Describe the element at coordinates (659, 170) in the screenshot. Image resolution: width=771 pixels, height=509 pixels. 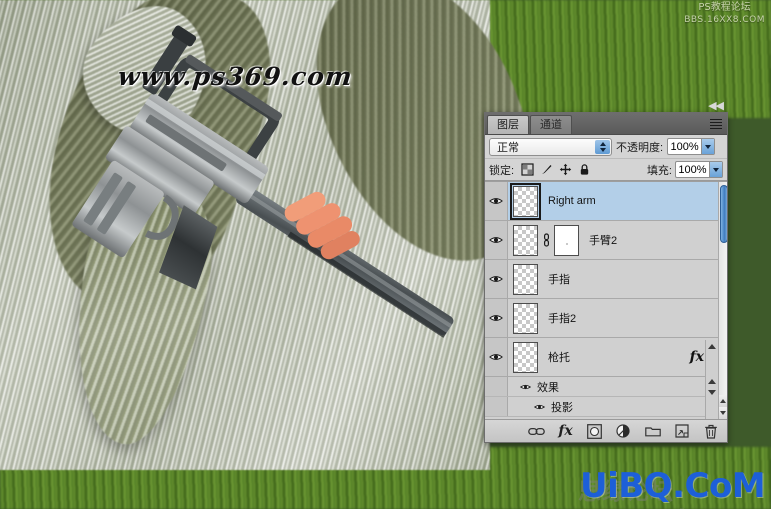
I see `fill-label: 填充:` at that location.